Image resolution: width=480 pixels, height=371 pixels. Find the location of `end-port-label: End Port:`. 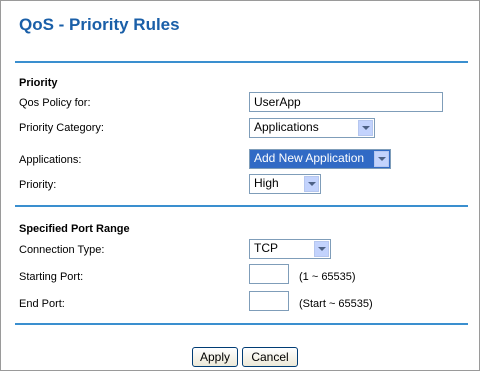

end-port-label: End Port: is located at coordinates (42, 304).